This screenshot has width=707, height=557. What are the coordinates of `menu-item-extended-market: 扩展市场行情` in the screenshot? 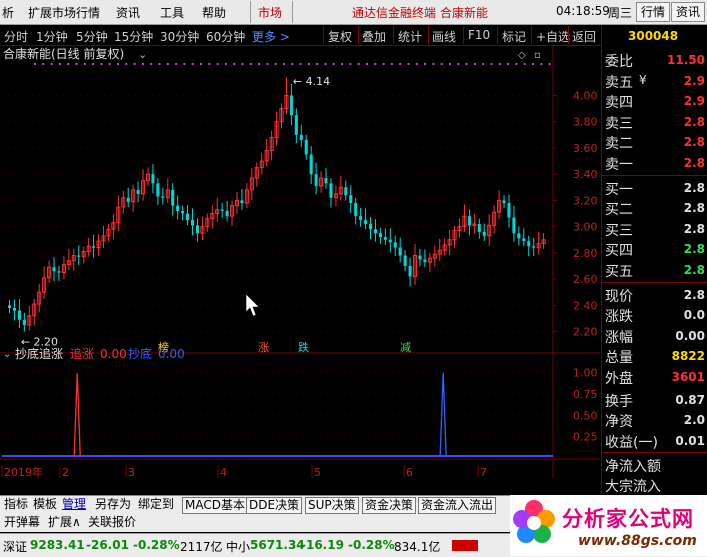 It's located at (64, 12).